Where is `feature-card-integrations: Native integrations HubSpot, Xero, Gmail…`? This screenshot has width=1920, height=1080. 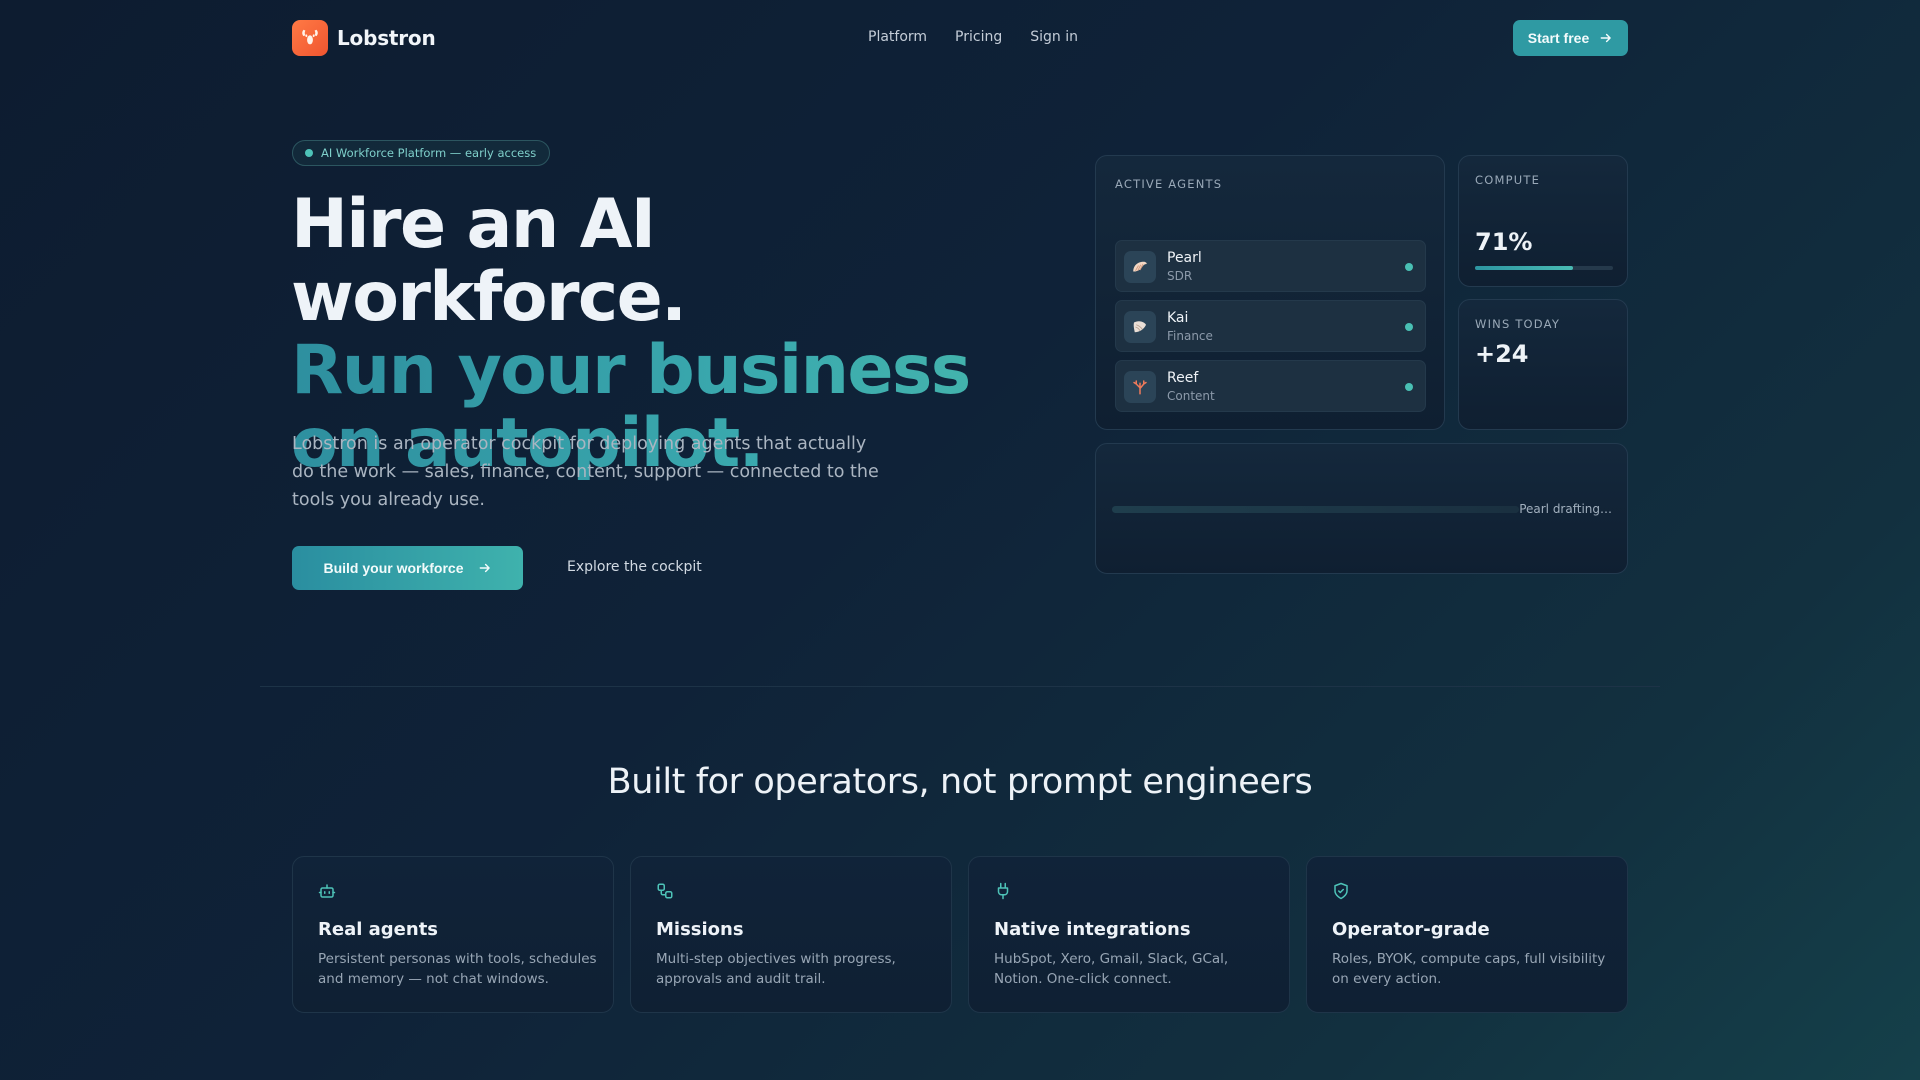
feature-card-integrations: Native integrations HubSpot, Xero, Gmail… is located at coordinates (1129, 934).